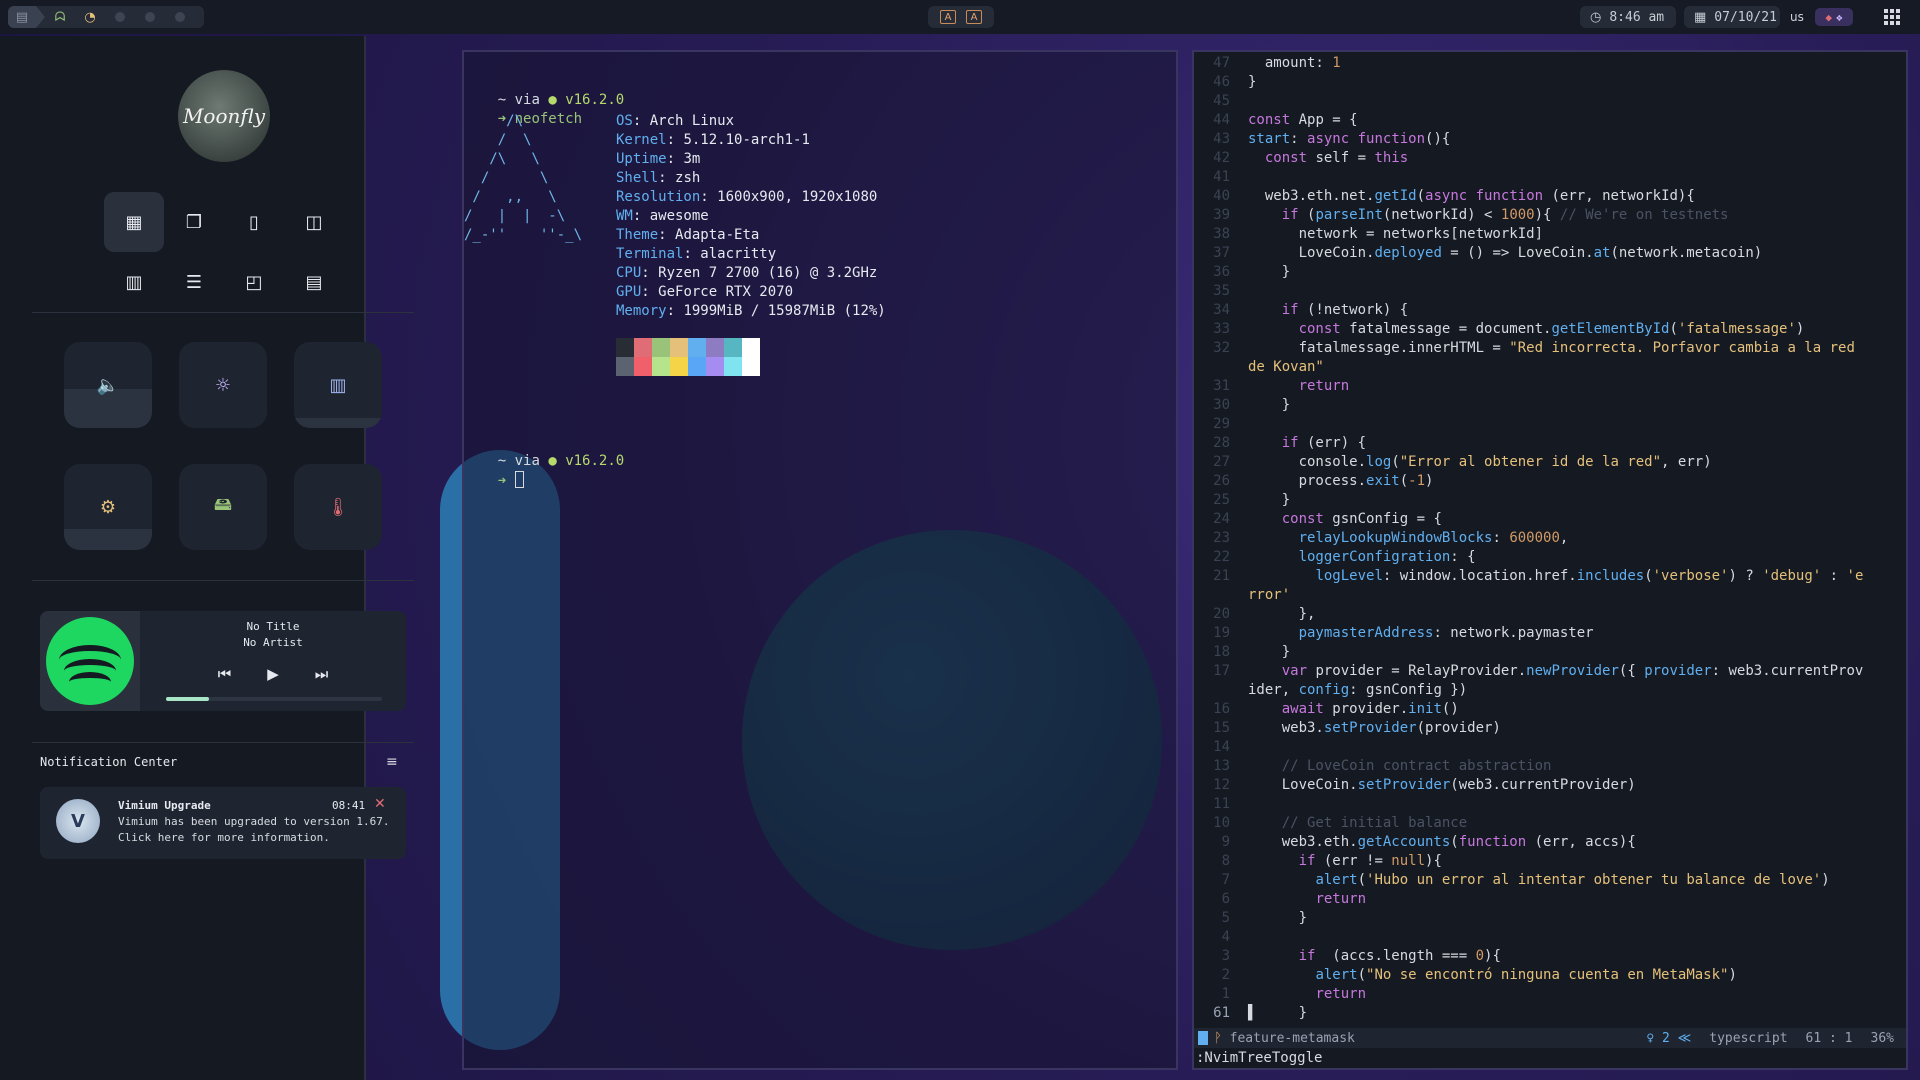 The height and width of the screenshot is (1080, 1920). Describe the element at coordinates (1550, 63) in the screenshot. I see `code-line: 47 amount: 1` at that location.